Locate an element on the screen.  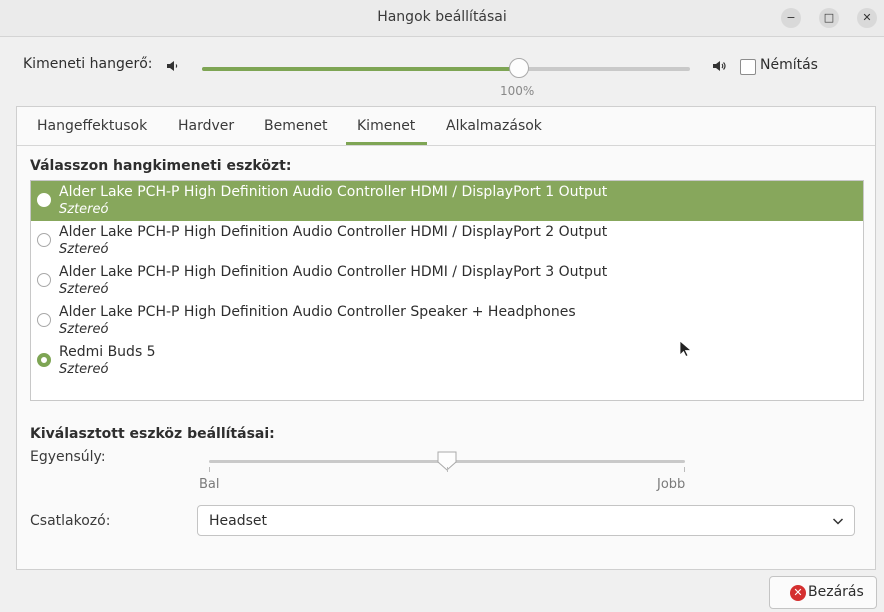
balance-right-label: Jobb is located at coordinates (671, 484).